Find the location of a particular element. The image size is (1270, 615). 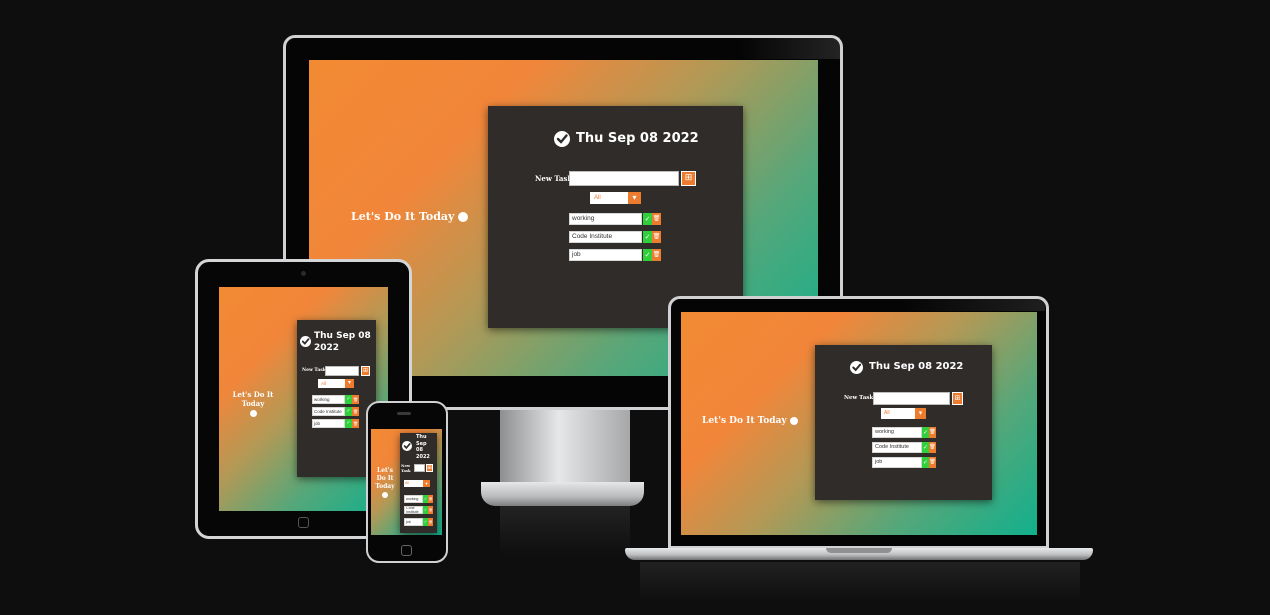

phone-speaker is located at coordinates (404, 413).